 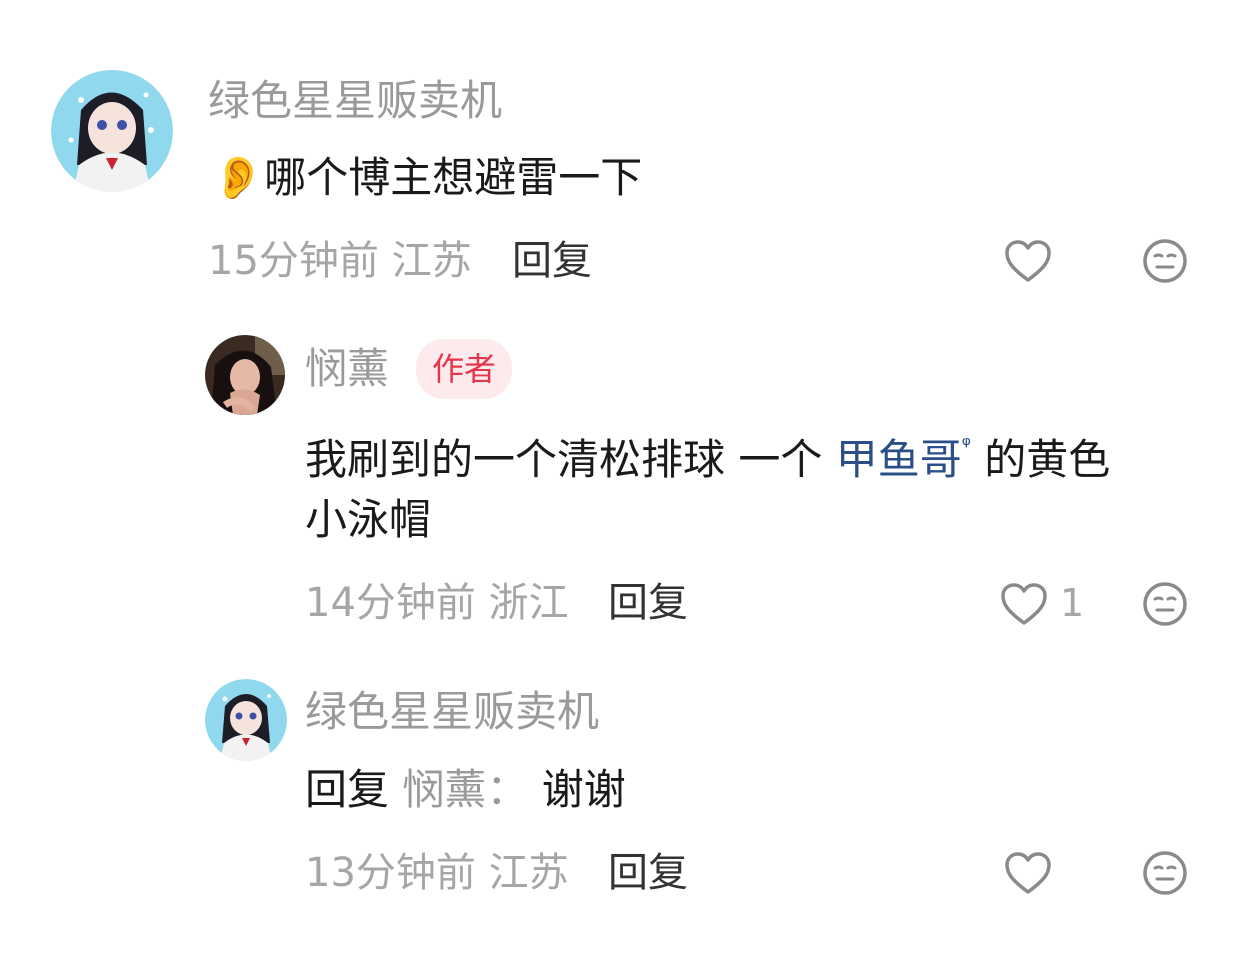 I want to click on comment-text: 回复 悯薰： 谢谢, so click(x=465, y=790).